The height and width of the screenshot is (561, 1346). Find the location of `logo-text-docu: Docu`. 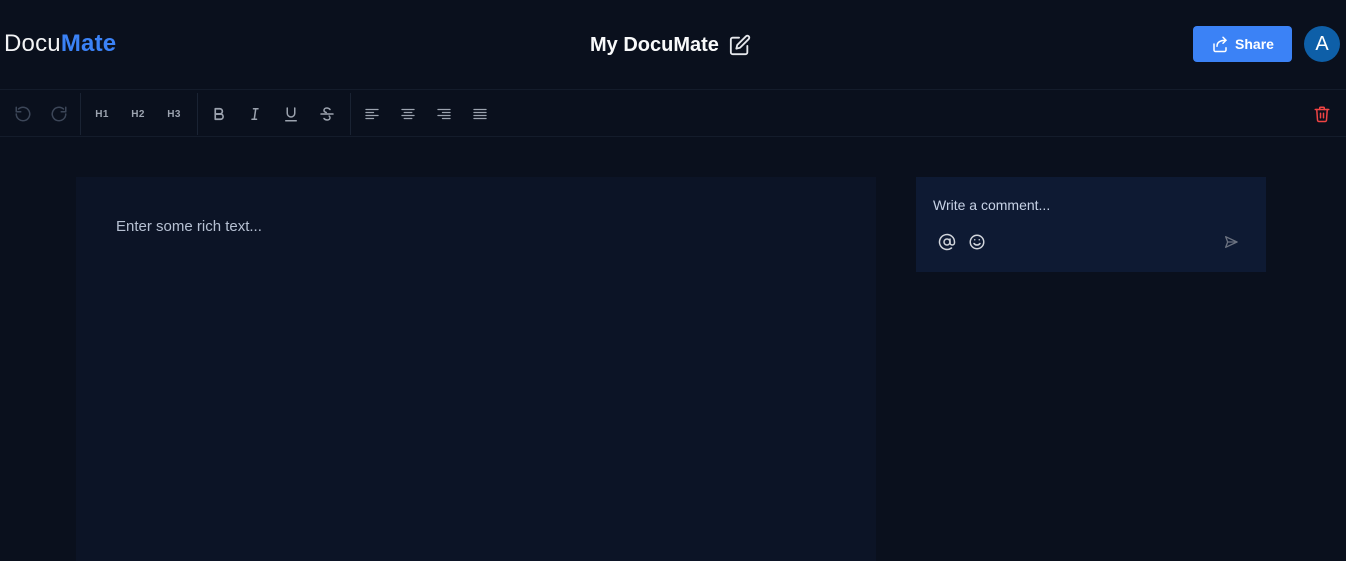

logo-text-docu: Docu is located at coordinates (32, 43).